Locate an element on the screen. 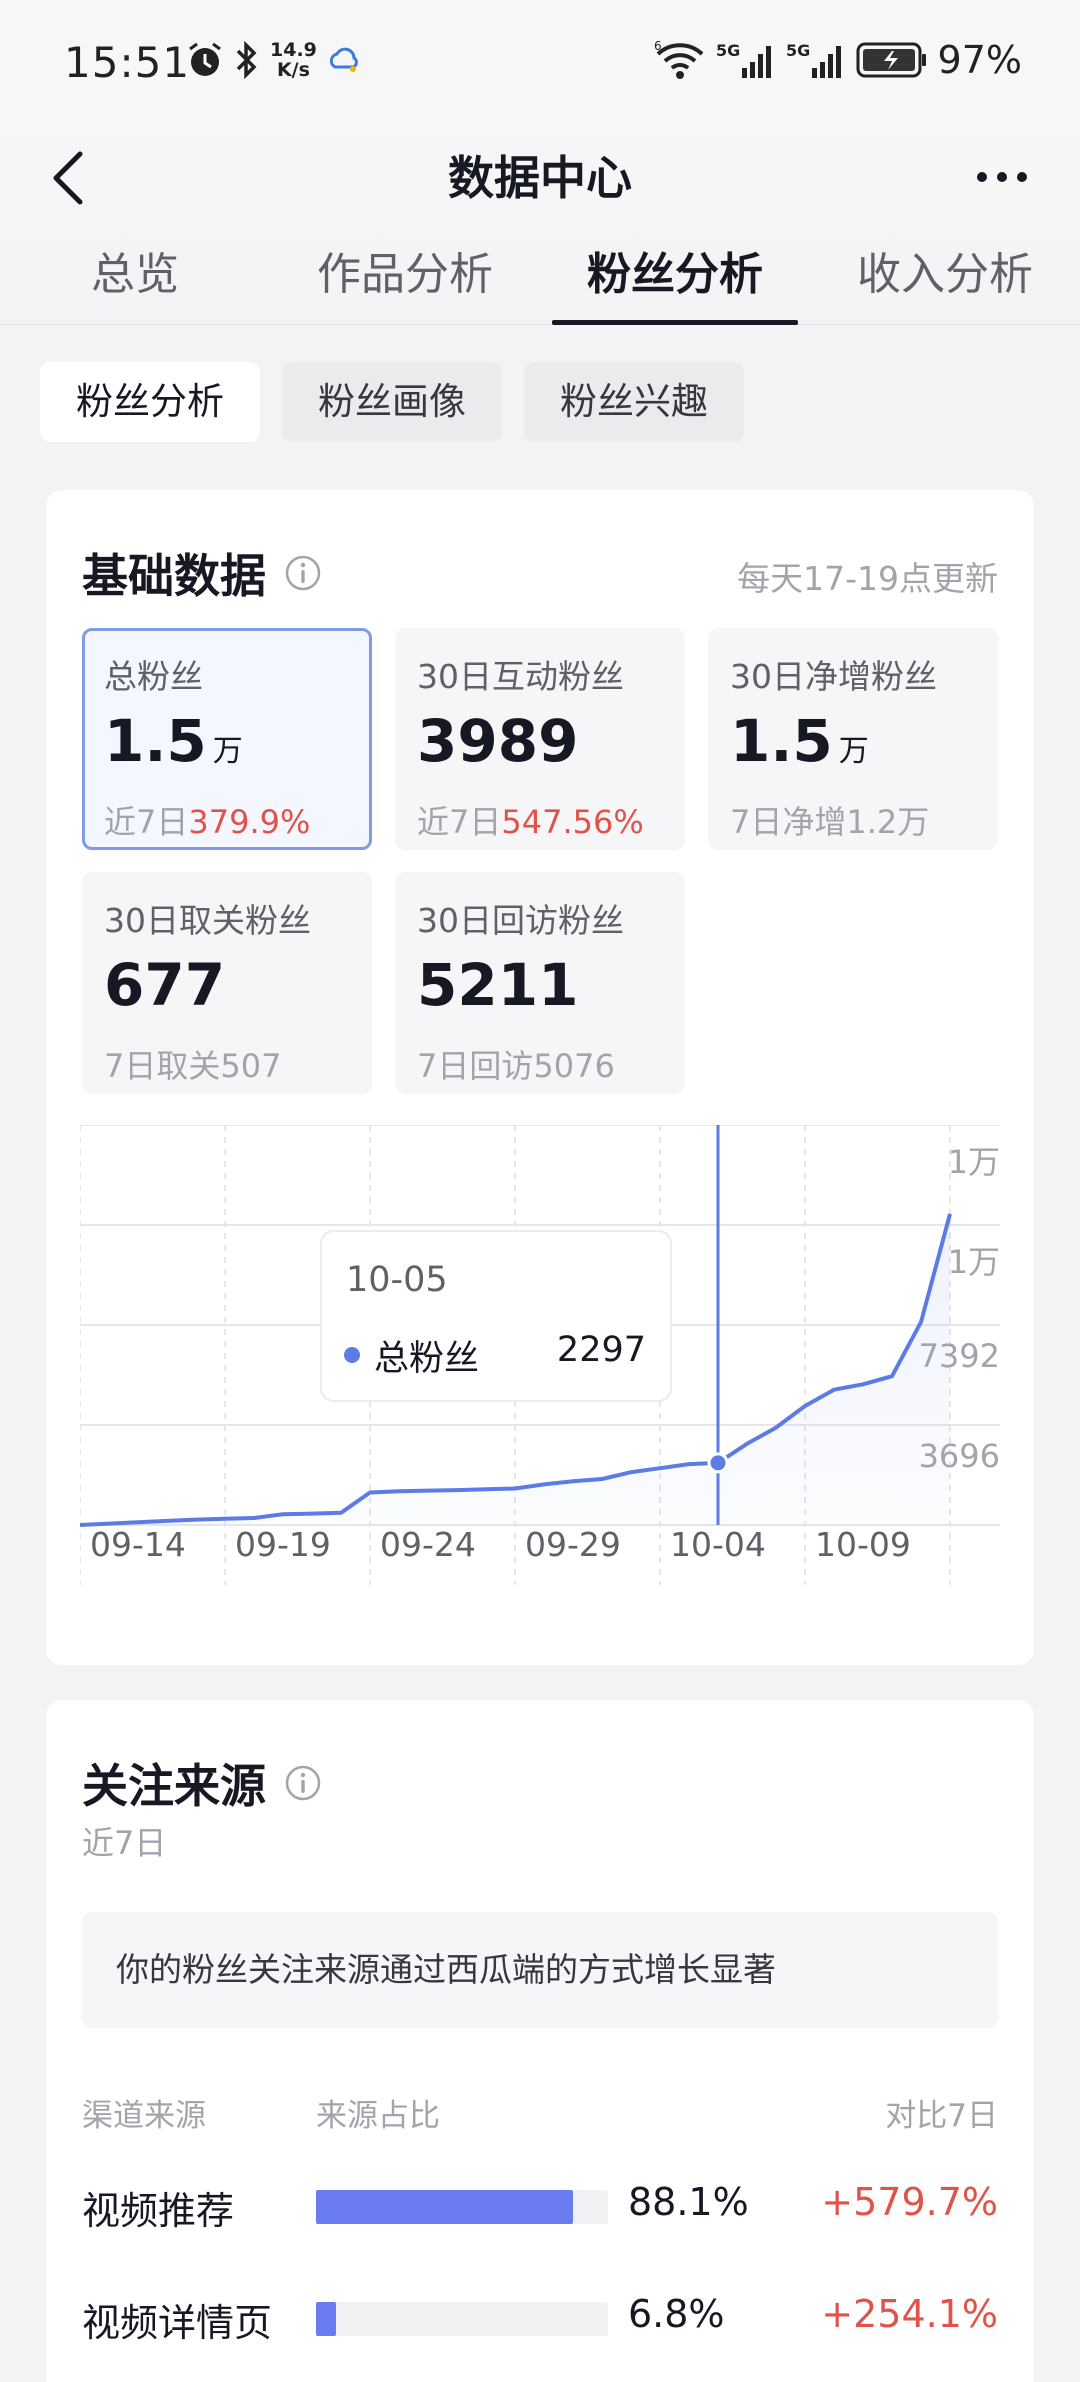 This screenshot has height=2382, width=1080. metric-return-fans: 30日回访粉丝 5211 7日回访5076 is located at coordinates (540, 983).